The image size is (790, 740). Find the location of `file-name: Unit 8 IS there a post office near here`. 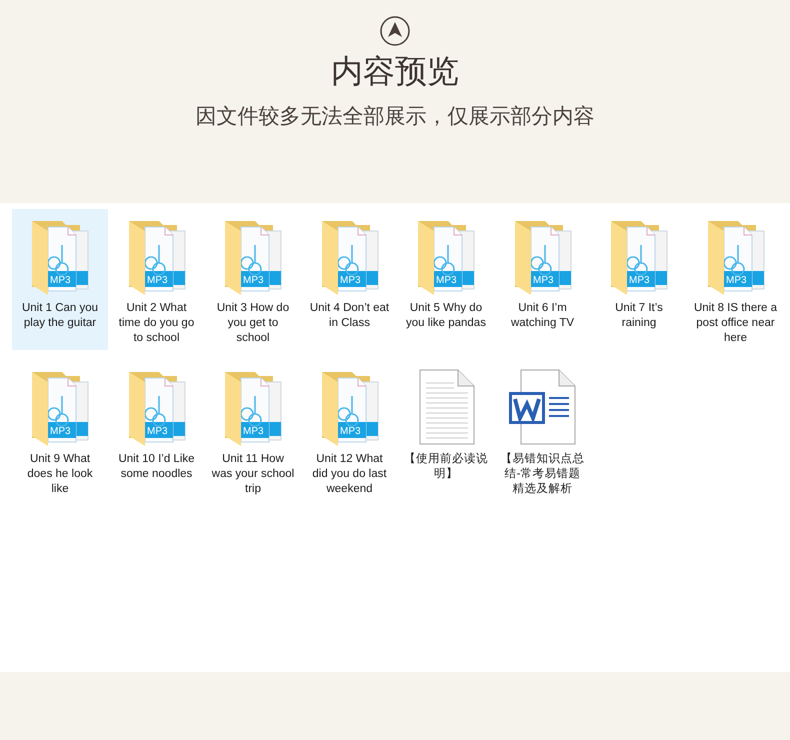

file-name: Unit 8 IS there a post office near here is located at coordinates (736, 323).